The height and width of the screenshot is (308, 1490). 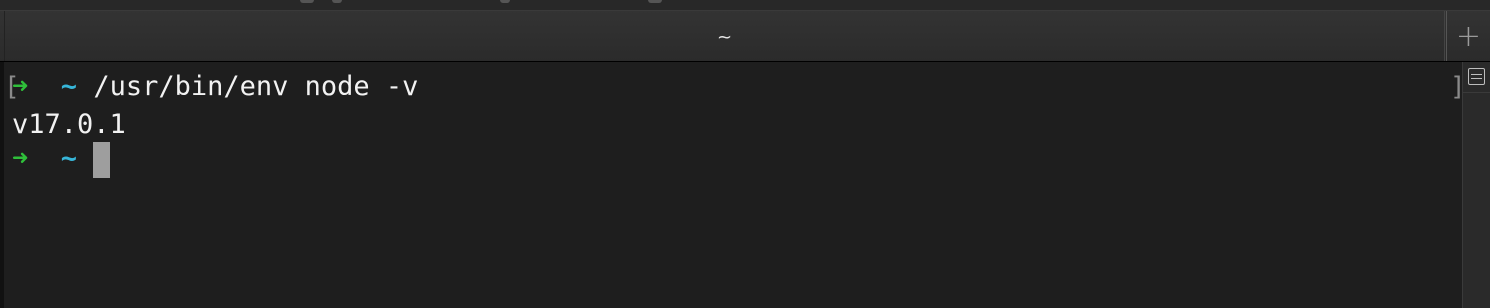 I want to click on command-text: /usr/bin/env node -v, so click(x=256, y=86).